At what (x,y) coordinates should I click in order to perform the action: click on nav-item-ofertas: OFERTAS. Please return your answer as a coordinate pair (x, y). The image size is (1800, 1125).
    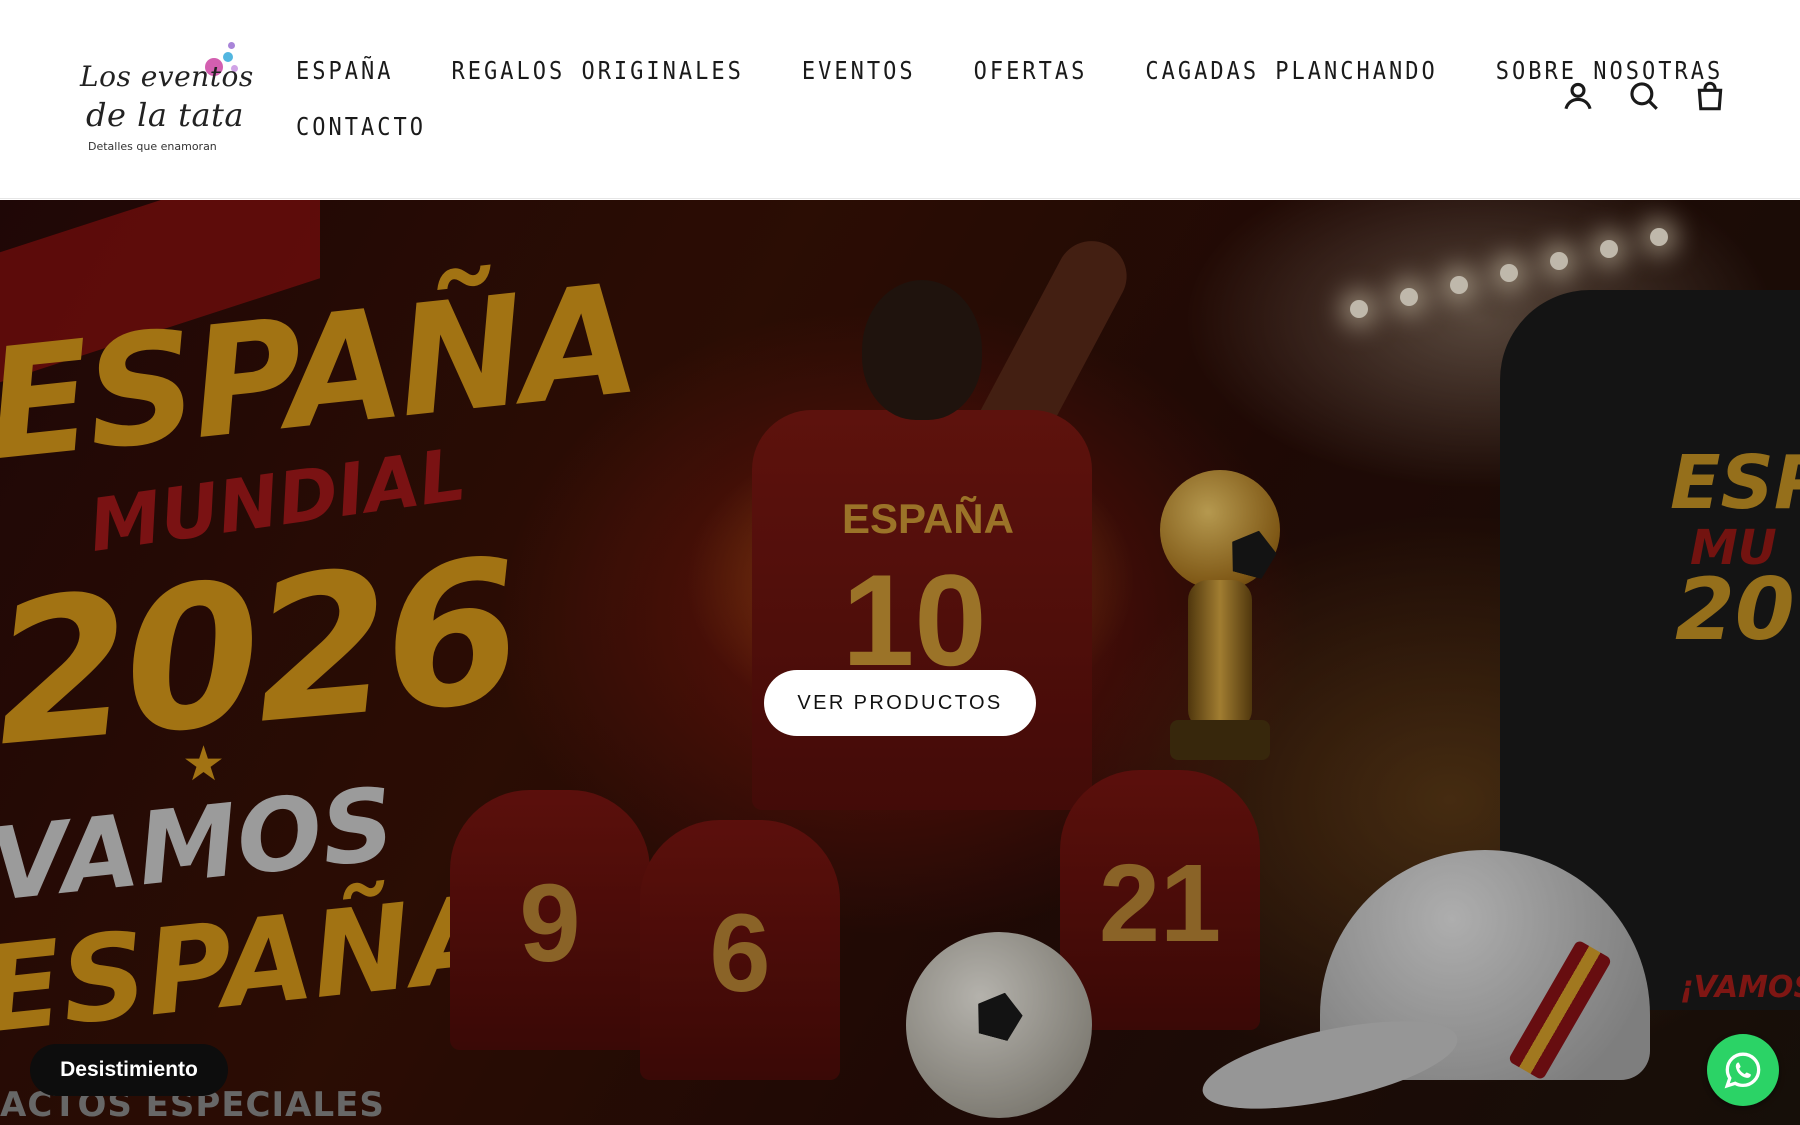
    Looking at the image, I should click on (1031, 71).